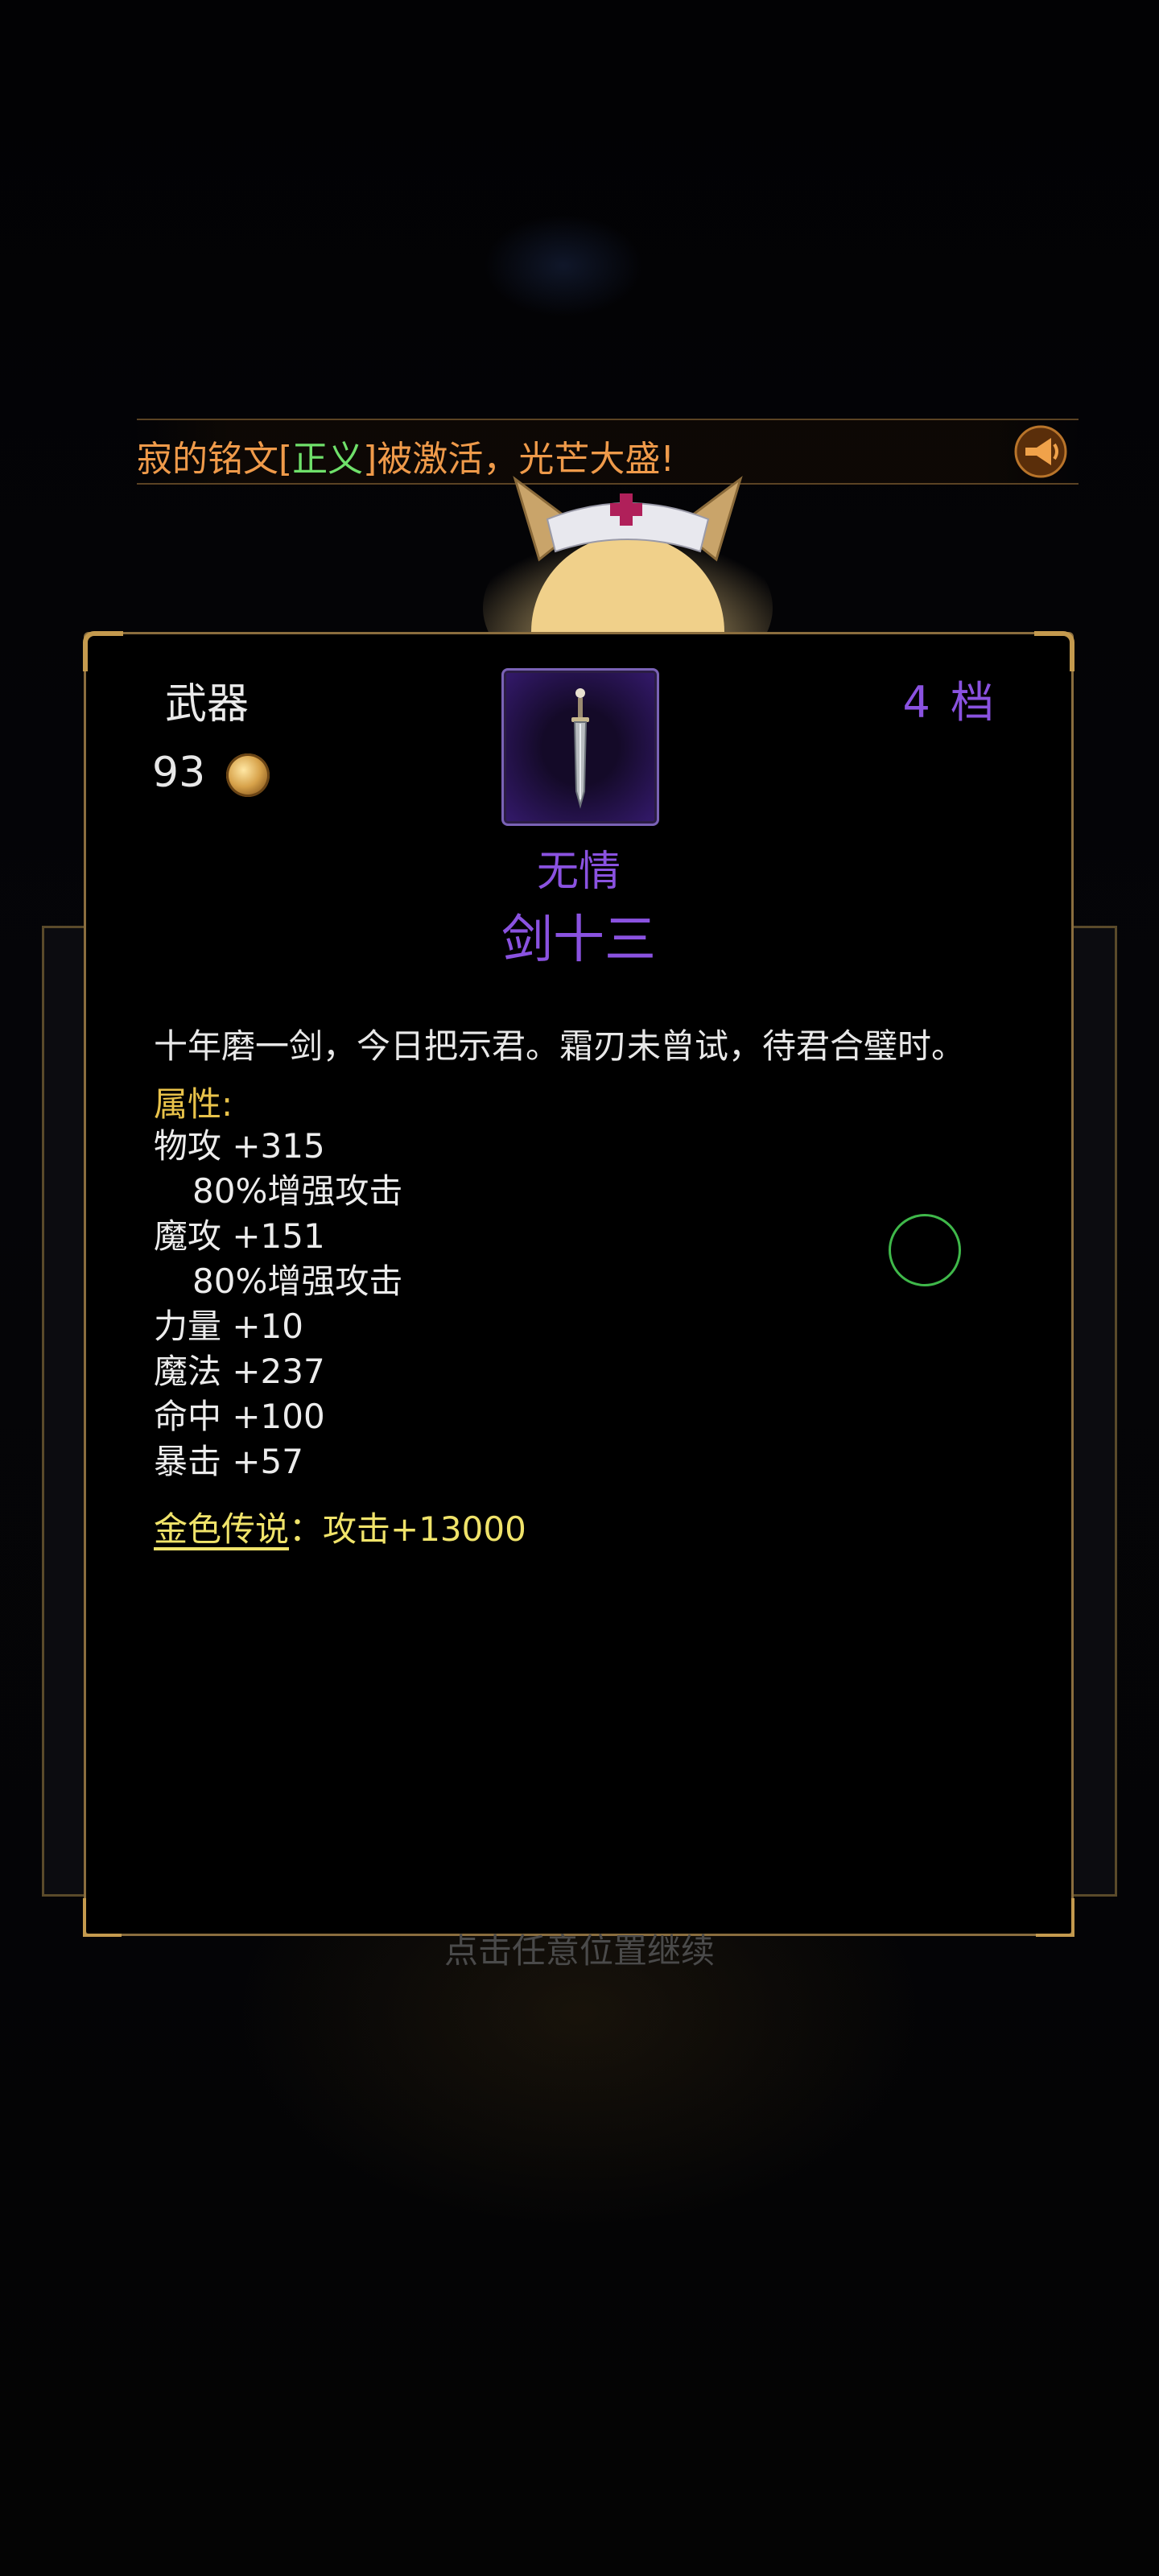 The image size is (1159, 2576). What do you see at coordinates (578, 940) in the screenshot?
I see `item-name: 剑十三` at bounding box center [578, 940].